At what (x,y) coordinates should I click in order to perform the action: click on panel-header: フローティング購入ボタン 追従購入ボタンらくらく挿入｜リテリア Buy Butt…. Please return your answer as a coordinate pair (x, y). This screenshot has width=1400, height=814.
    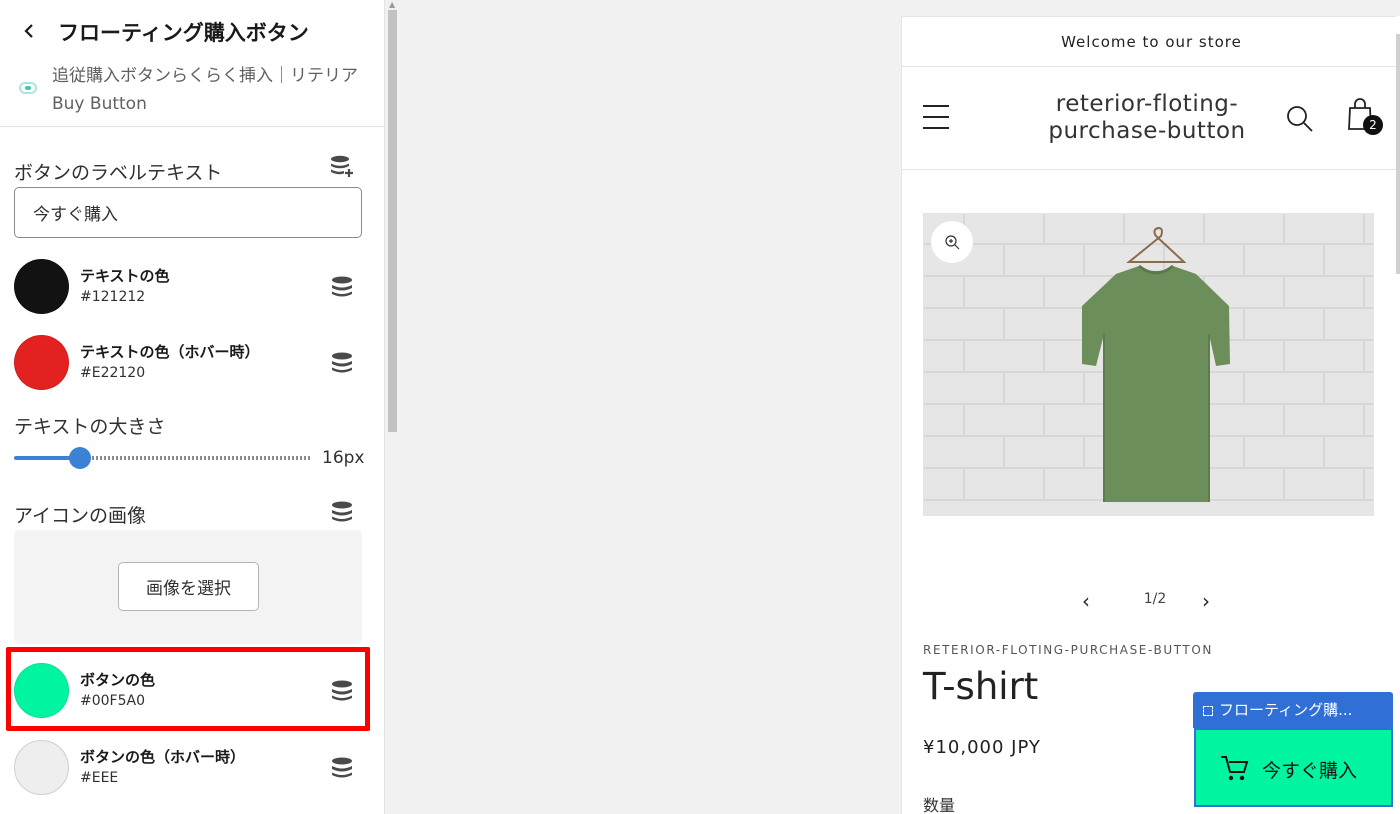
    Looking at the image, I should click on (192, 63).